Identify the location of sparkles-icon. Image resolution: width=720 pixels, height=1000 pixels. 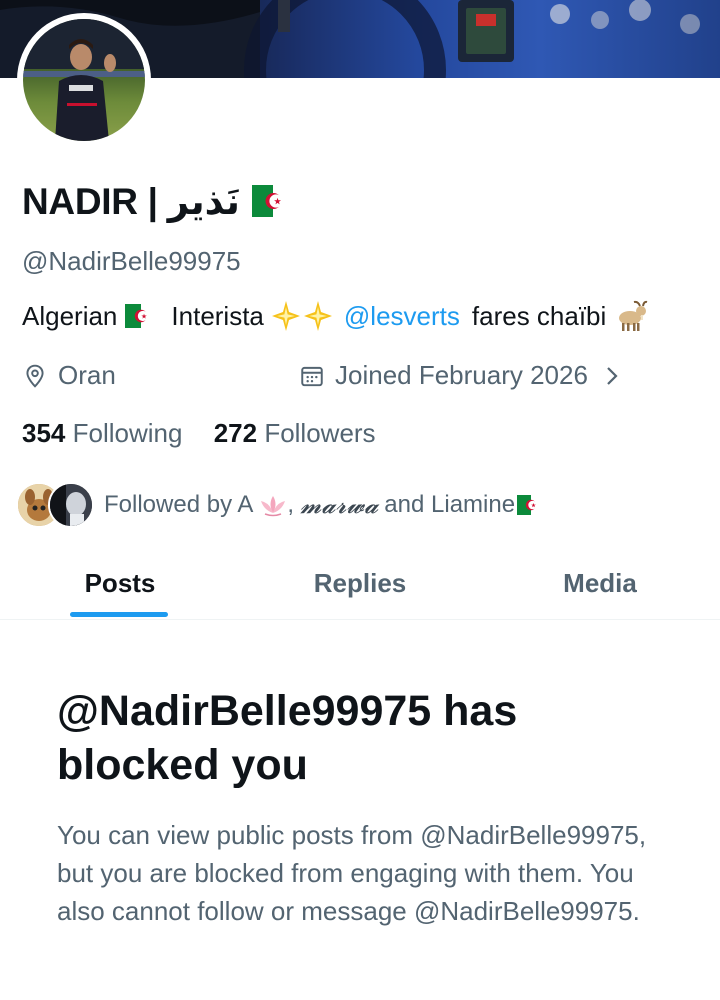
(302, 316).